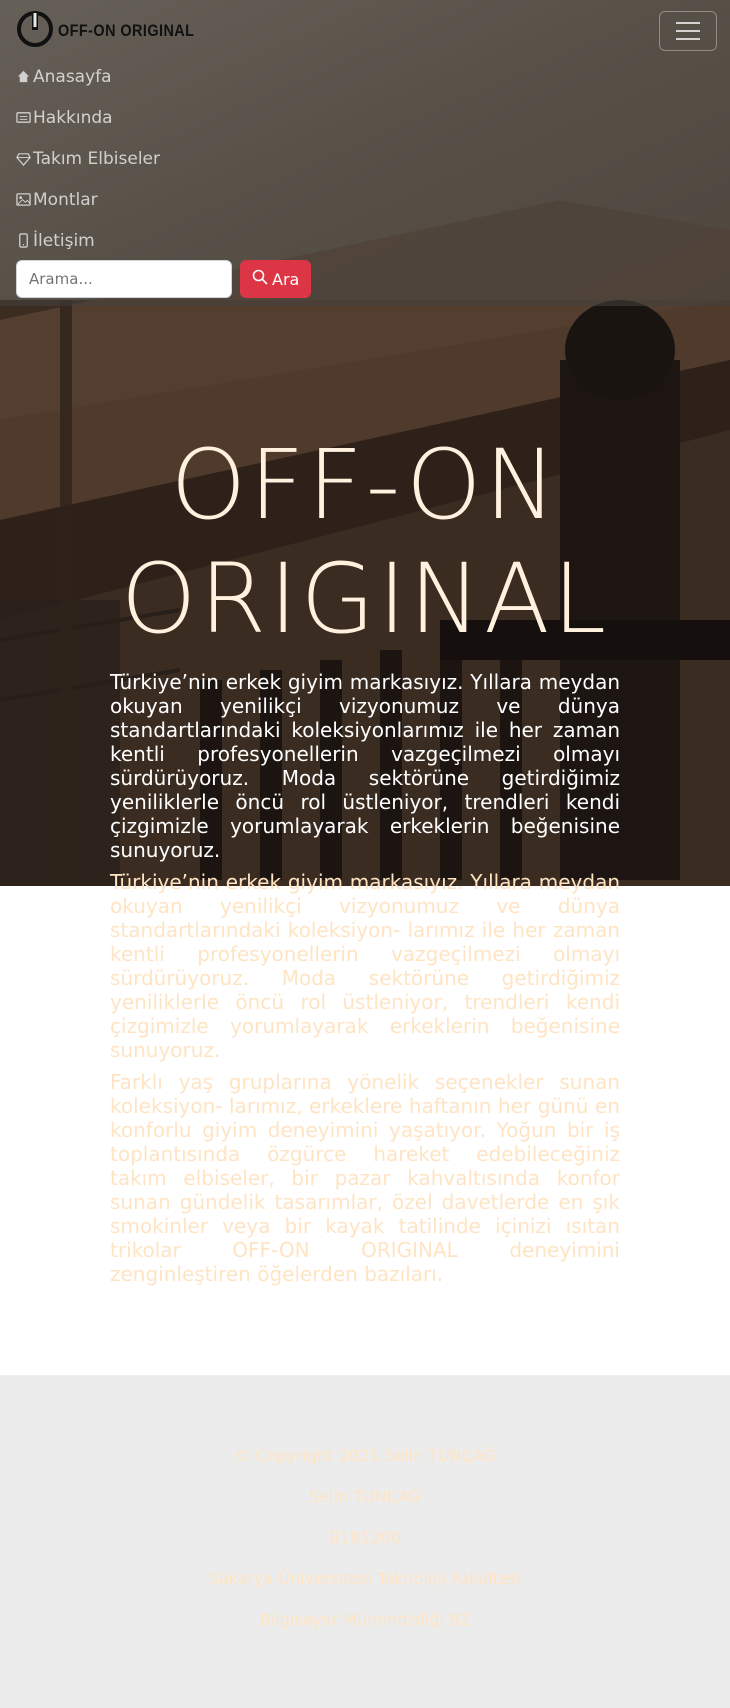  Describe the element at coordinates (286, 279) in the screenshot. I see `search-button-label: Ara` at that location.